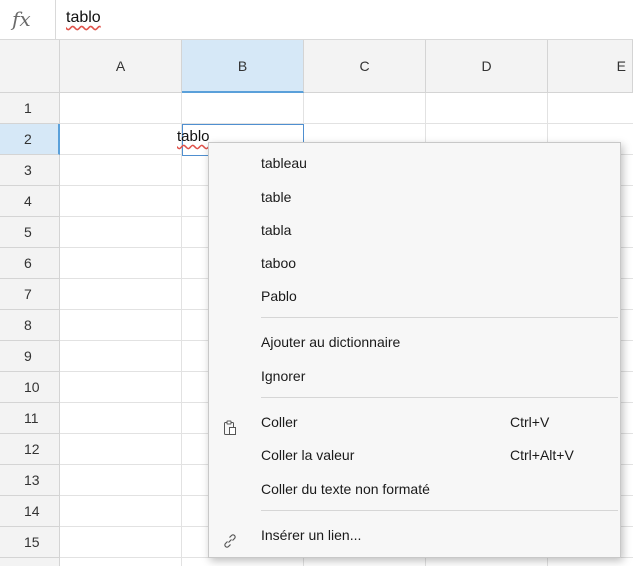  What do you see at coordinates (230, 537) in the screenshot?
I see `link-icon` at bounding box center [230, 537].